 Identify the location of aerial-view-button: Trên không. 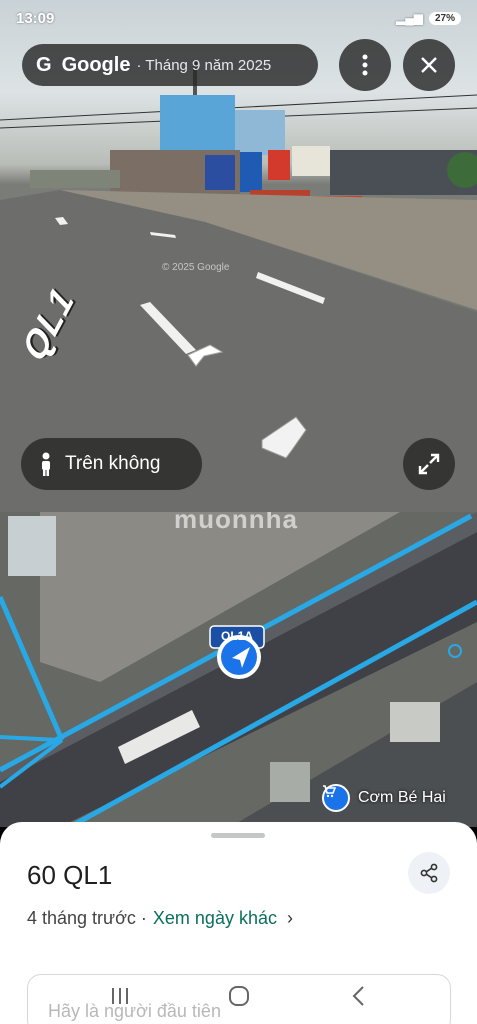
(111, 464).